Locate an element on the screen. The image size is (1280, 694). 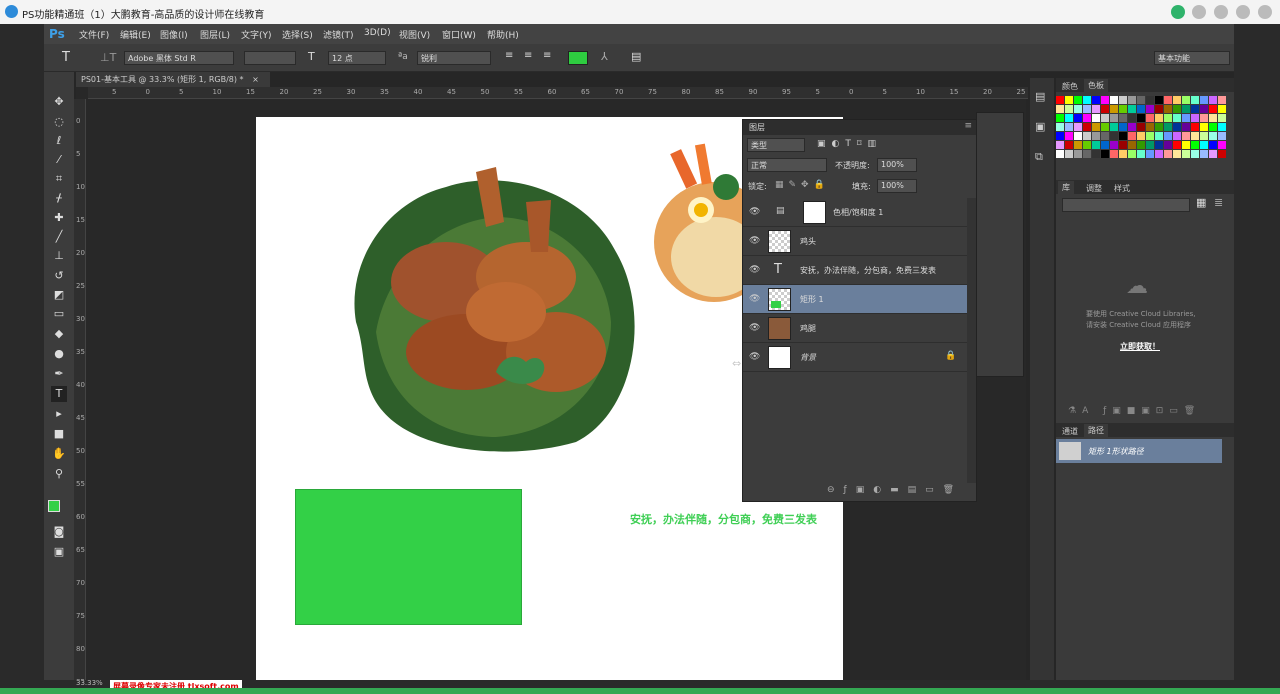
foreground-color is located at coordinates (54, 506).